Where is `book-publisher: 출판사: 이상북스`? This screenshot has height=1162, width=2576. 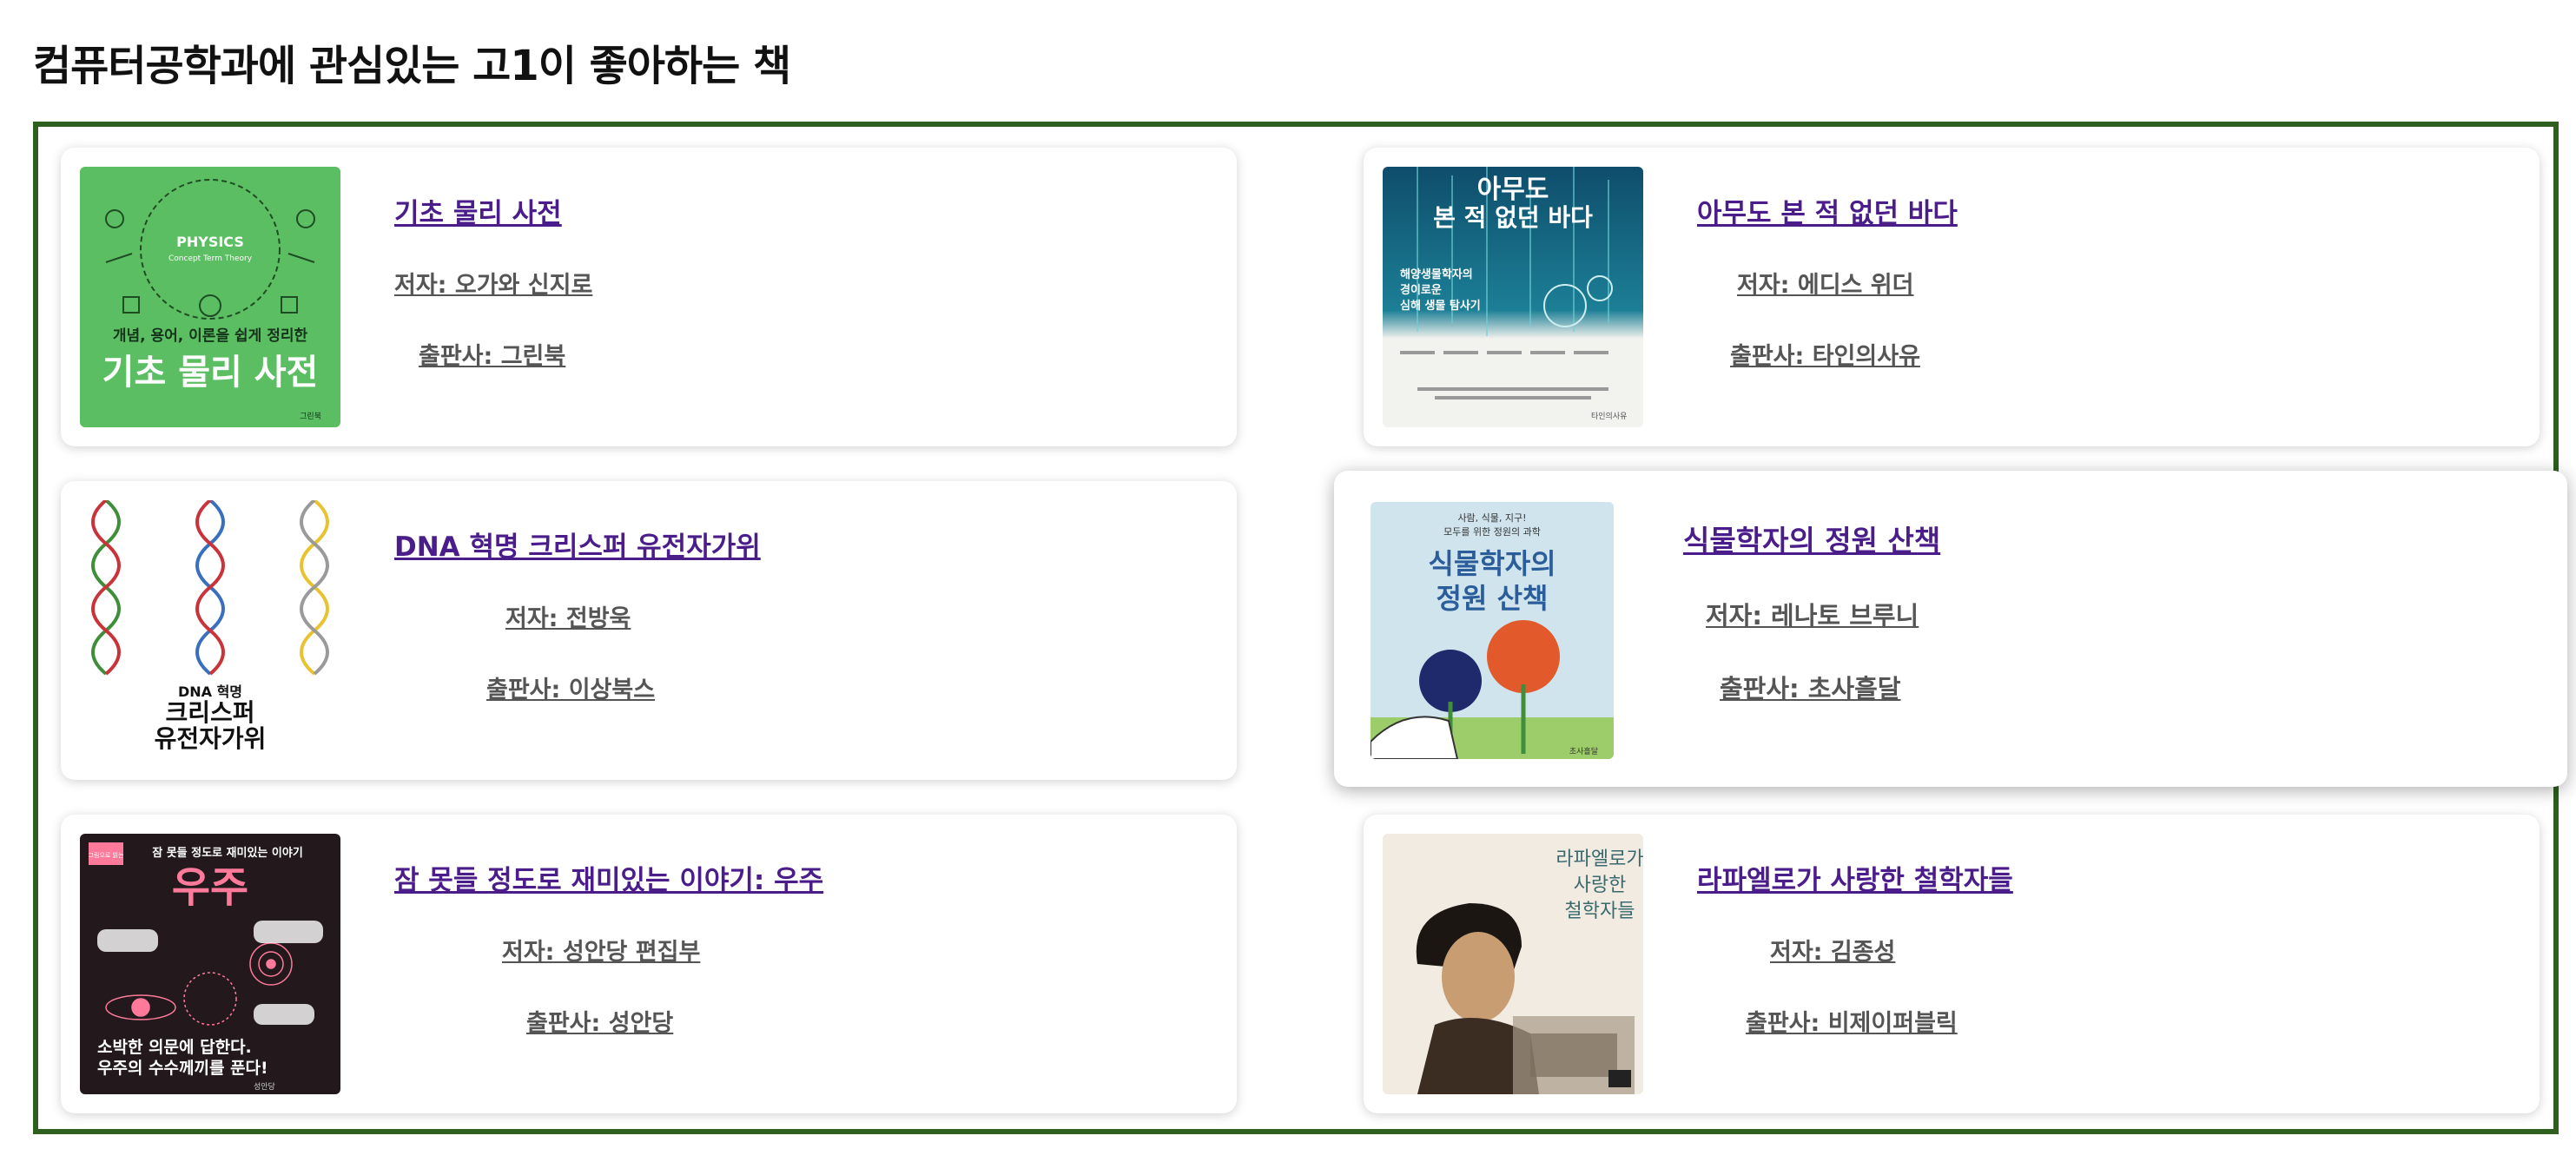 book-publisher: 출판사: 이상북스 is located at coordinates (570, 687).